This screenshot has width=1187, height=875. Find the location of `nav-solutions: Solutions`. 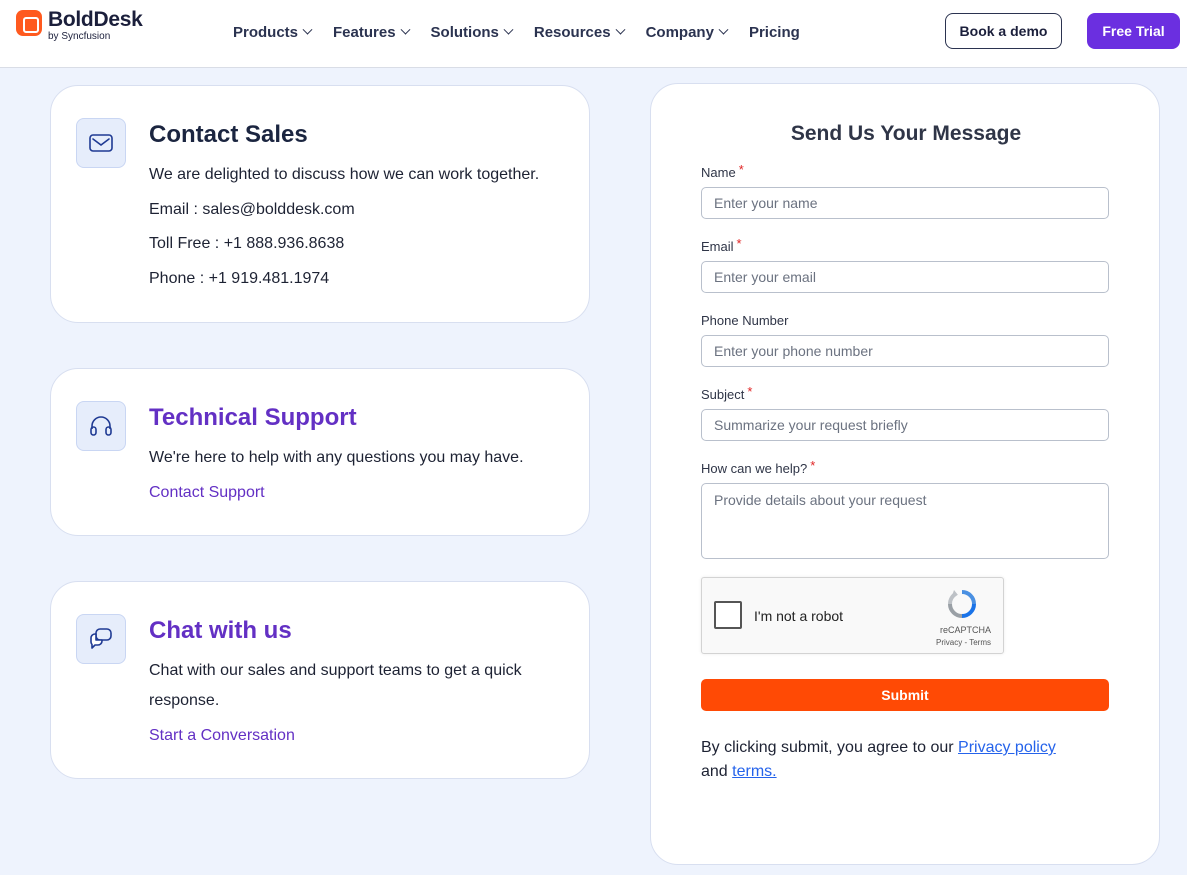

nav-solutions: Solutions is located at coordinates (472, 32).